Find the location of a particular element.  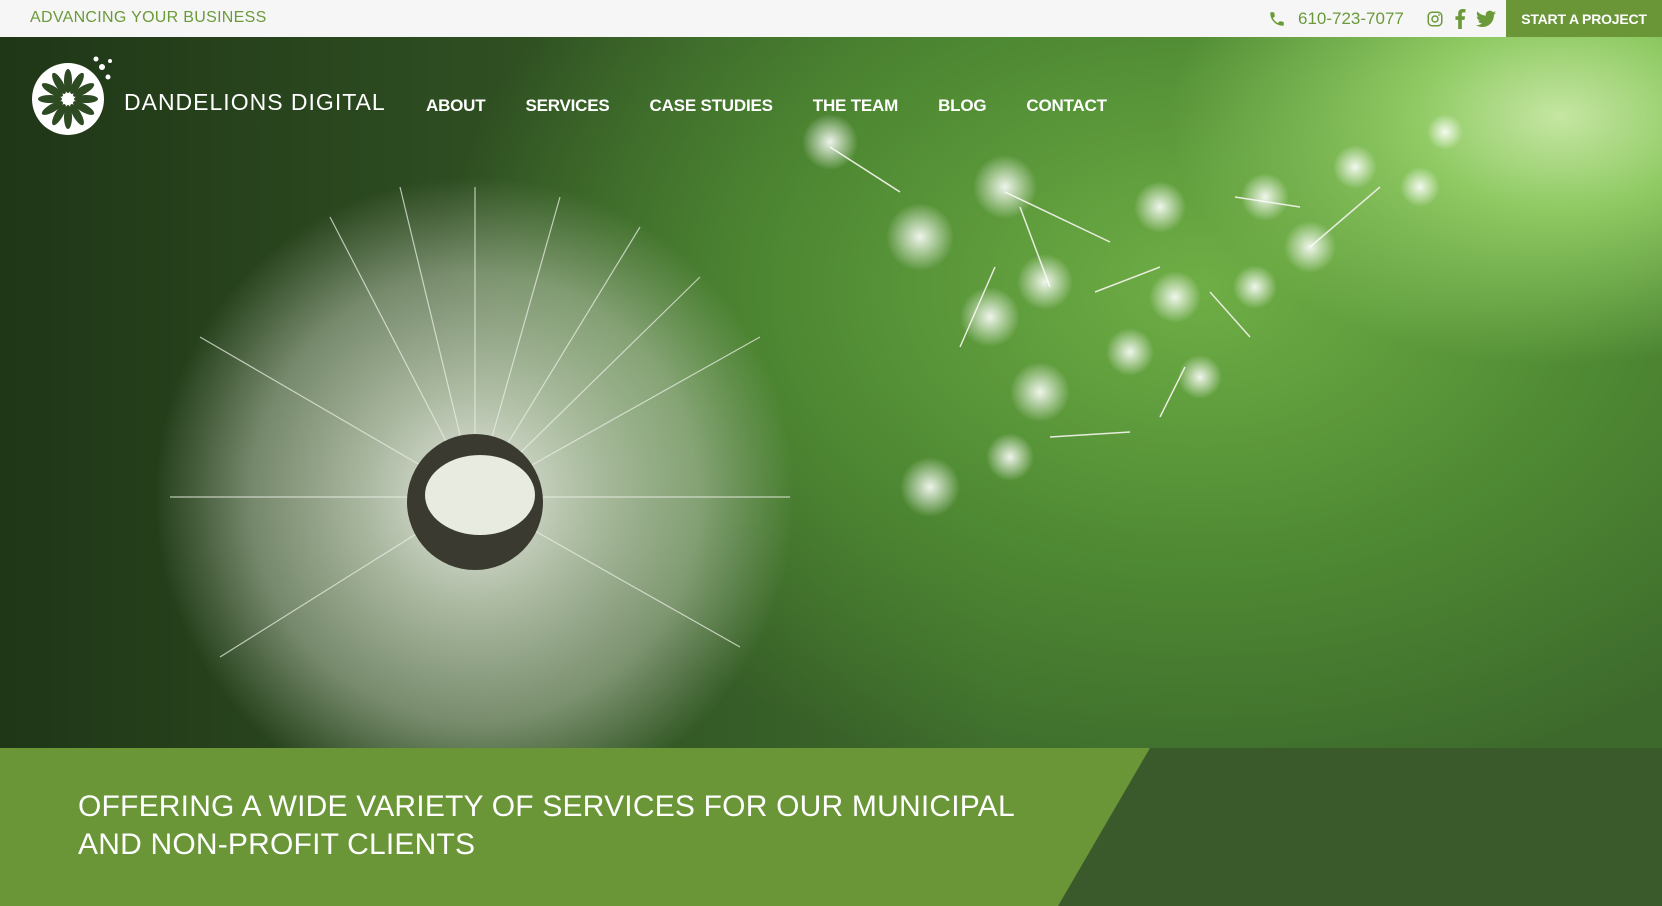

contact-area: 610-723-7077 is located at coordinates (1382, 18).